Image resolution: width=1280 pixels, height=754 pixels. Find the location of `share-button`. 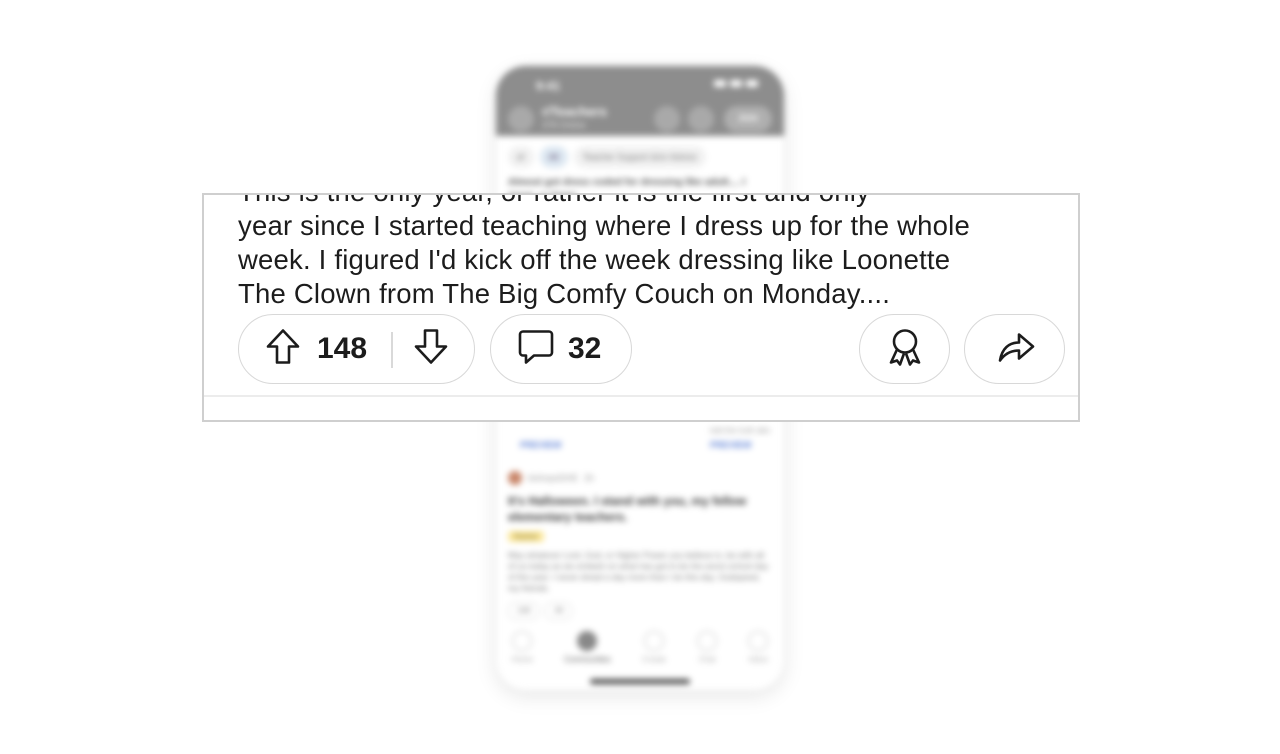

share-button is located at coordinates (1014, 349).